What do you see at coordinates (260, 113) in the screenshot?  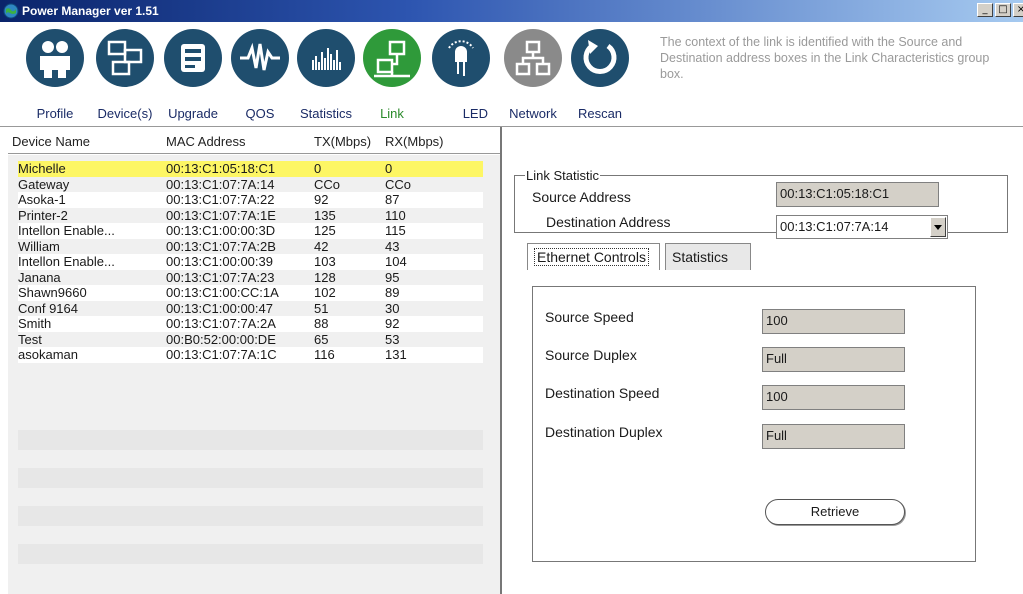 I see `toolbar-label: QOS` at bounding box center [260, 113].